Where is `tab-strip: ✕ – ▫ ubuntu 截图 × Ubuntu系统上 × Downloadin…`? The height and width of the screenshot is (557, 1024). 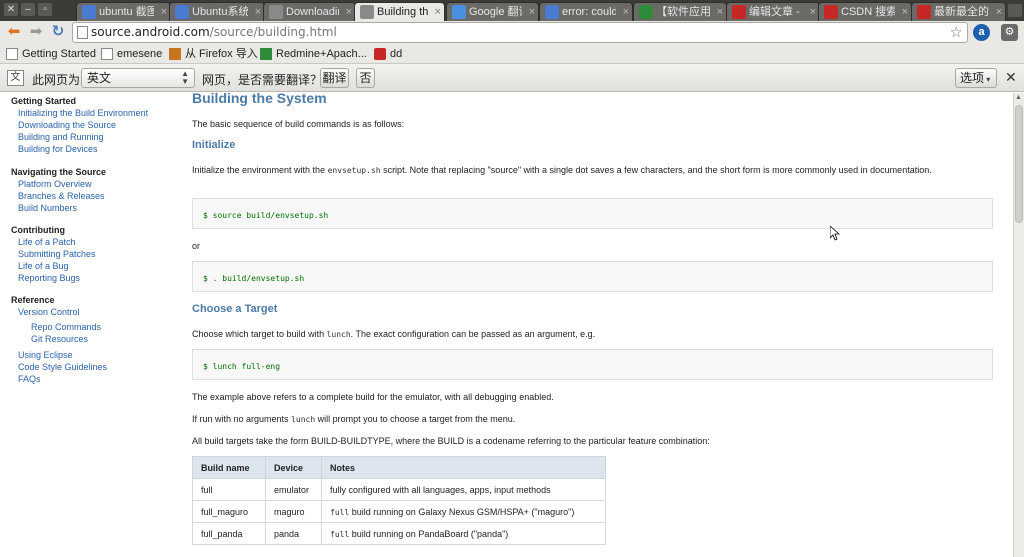
tab-strip: ✕ – ▫ ubuntu 截图 × Ubuntu系统上 × Downloadin… is located at coordinates (512, 10).